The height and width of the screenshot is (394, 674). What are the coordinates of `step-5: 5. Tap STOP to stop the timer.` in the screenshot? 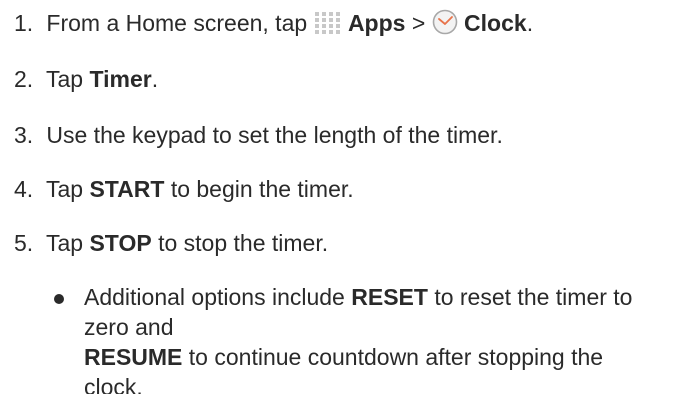 It's located at (171, 243).